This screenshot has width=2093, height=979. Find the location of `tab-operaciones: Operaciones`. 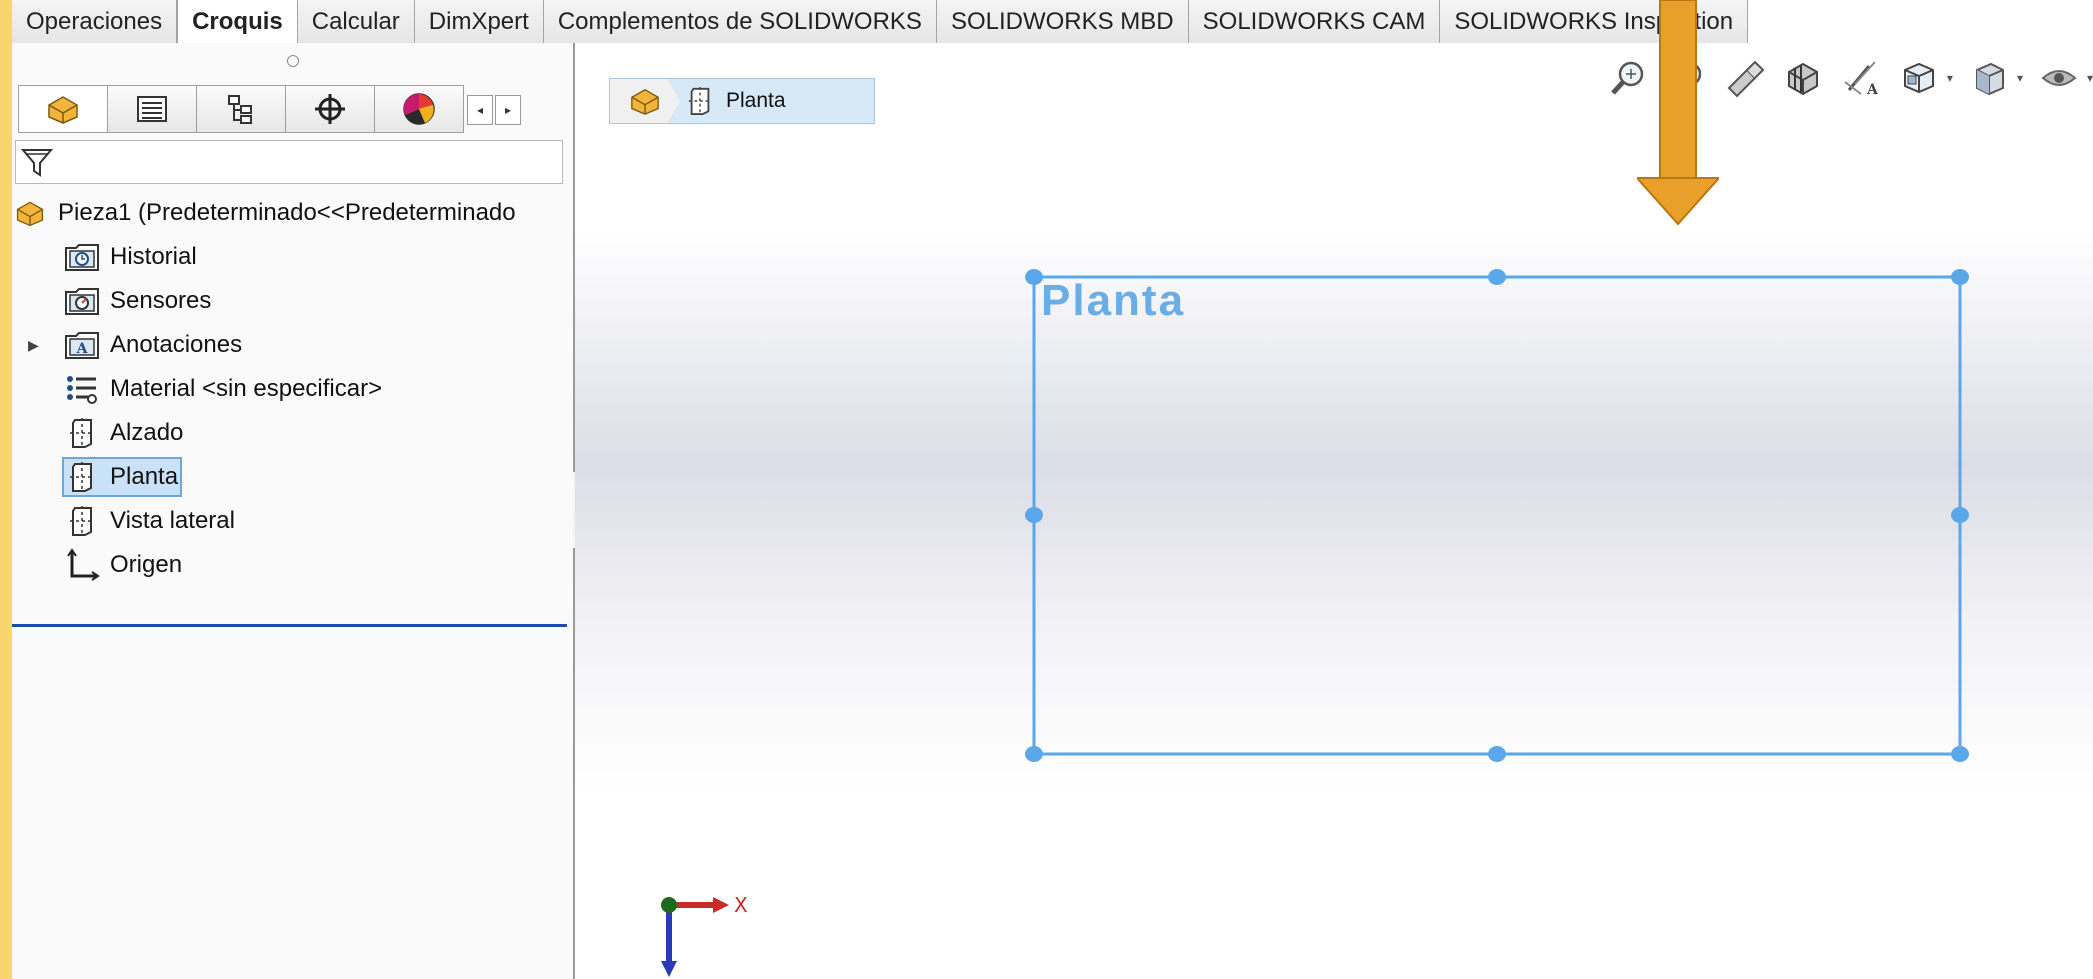

tab-operaciones: Operaciones is located at coordinates (95, 21).